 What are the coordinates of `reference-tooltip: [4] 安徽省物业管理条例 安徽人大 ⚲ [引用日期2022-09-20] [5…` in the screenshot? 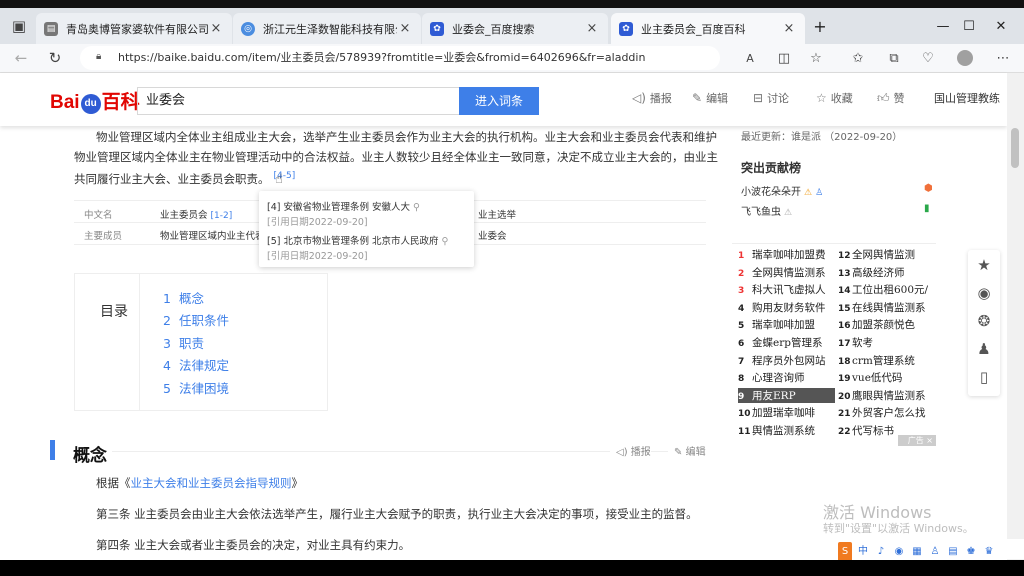 It's located at (366, 229).